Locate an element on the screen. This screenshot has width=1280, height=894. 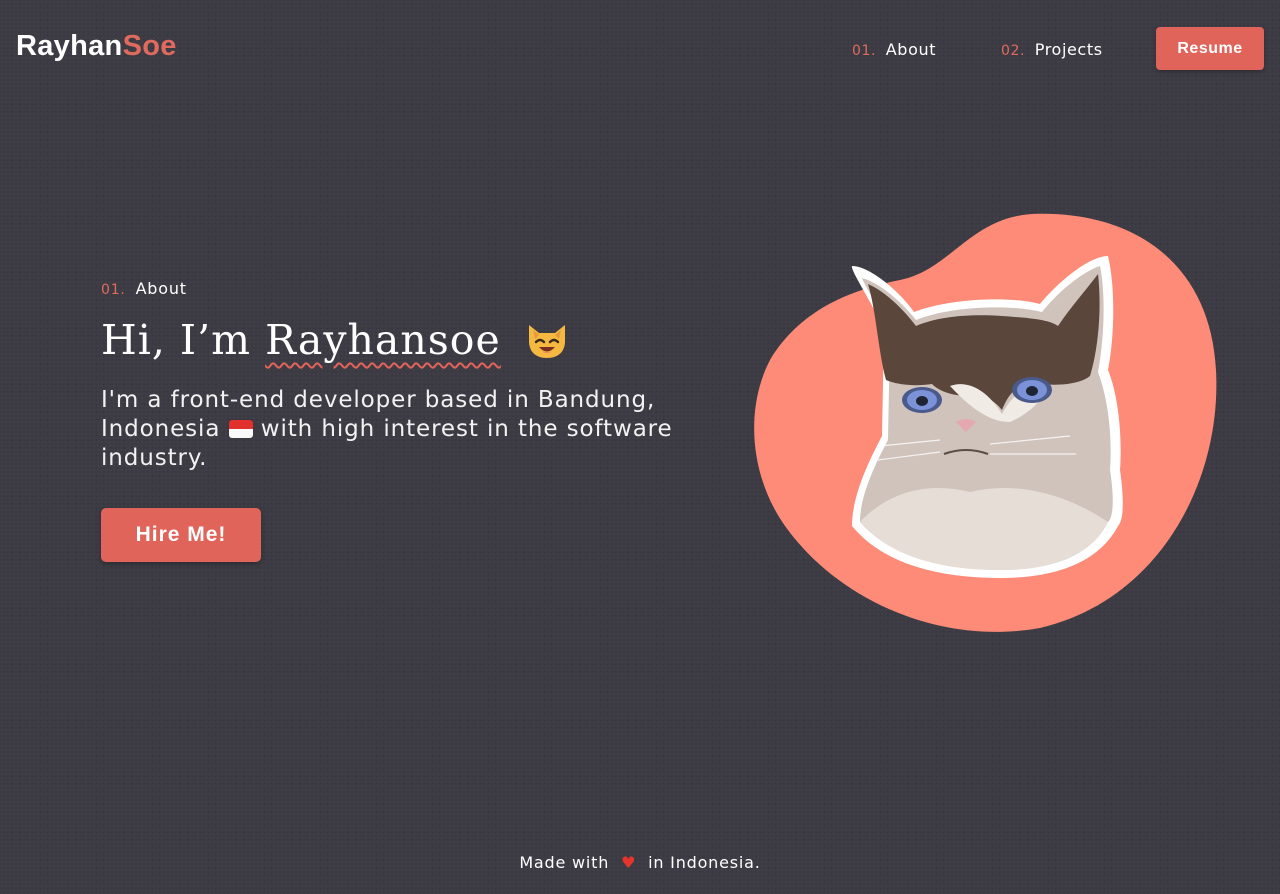
nav-link-projects: 02. Projects is located at coordinates (1052, 49).